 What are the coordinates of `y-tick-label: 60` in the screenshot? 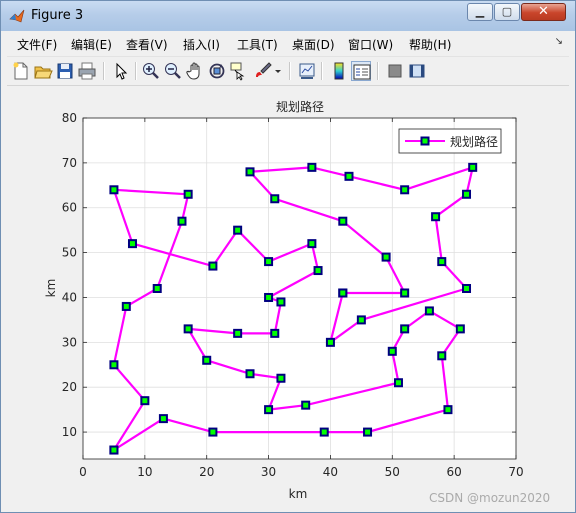 It's located at (69, 208).